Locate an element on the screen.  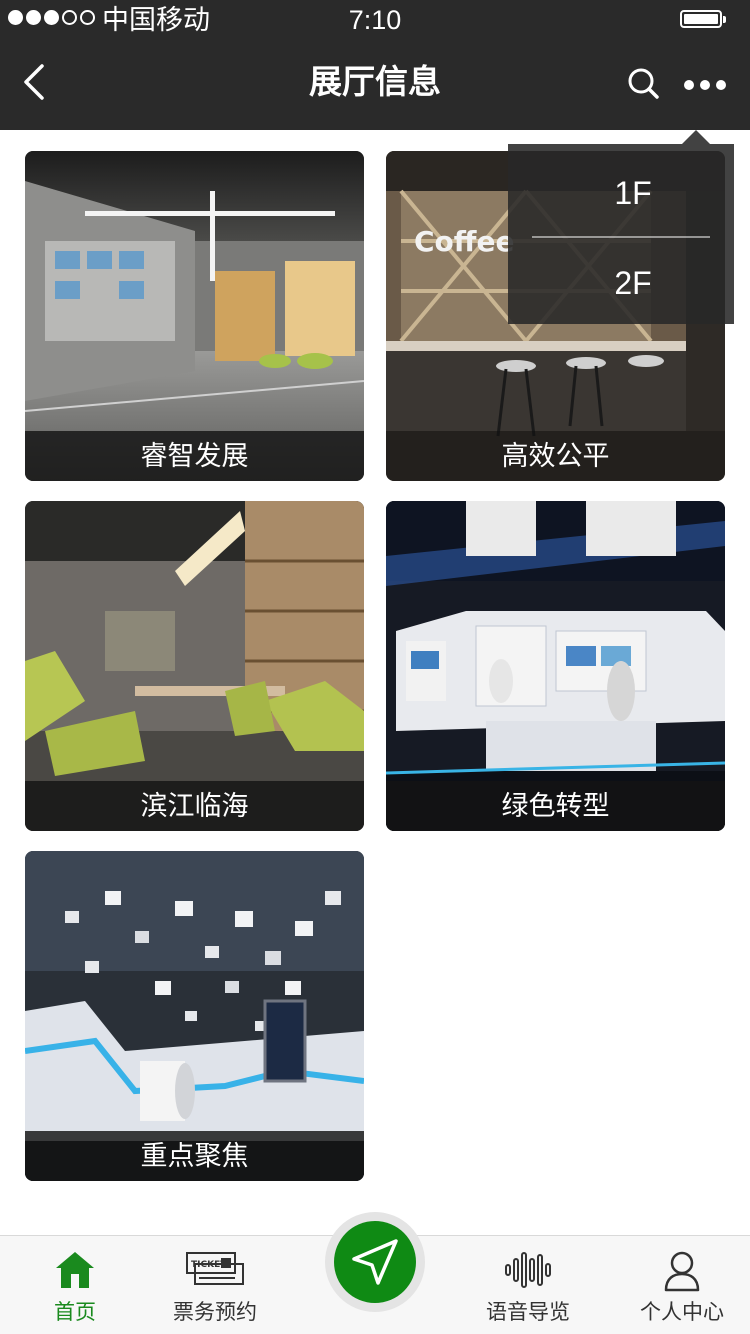
hall-name: 滨江临海 is located at coordinates (194, 806).